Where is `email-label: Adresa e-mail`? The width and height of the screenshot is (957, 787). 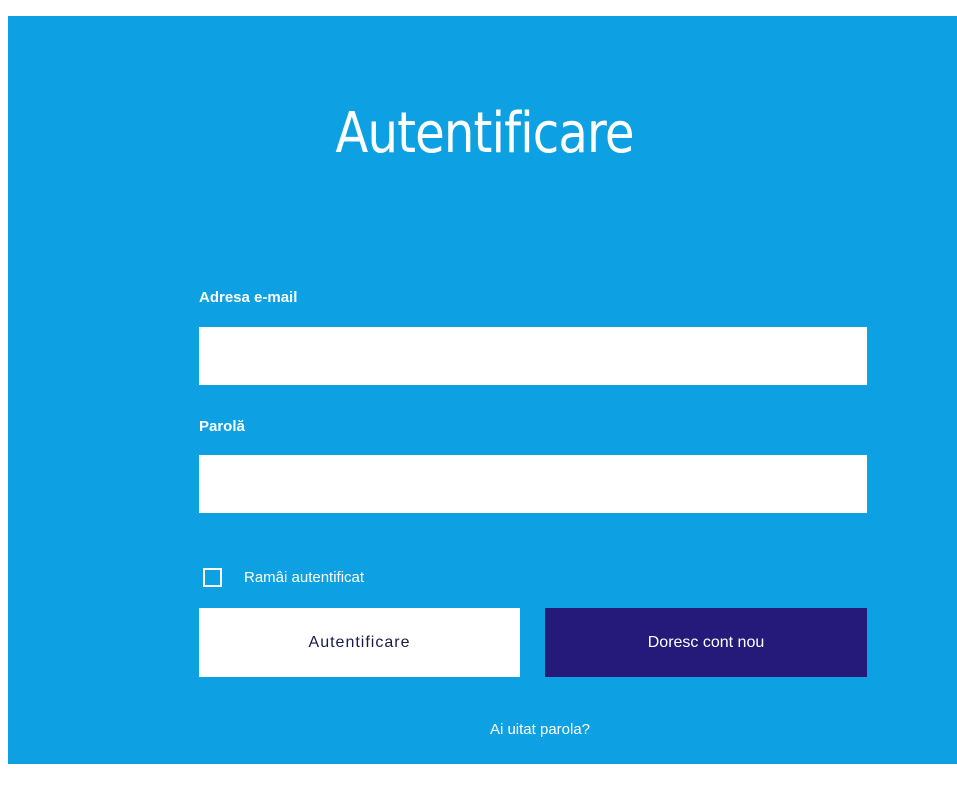 email-label: Adresa e-mail is located at coordinates (248, 297).